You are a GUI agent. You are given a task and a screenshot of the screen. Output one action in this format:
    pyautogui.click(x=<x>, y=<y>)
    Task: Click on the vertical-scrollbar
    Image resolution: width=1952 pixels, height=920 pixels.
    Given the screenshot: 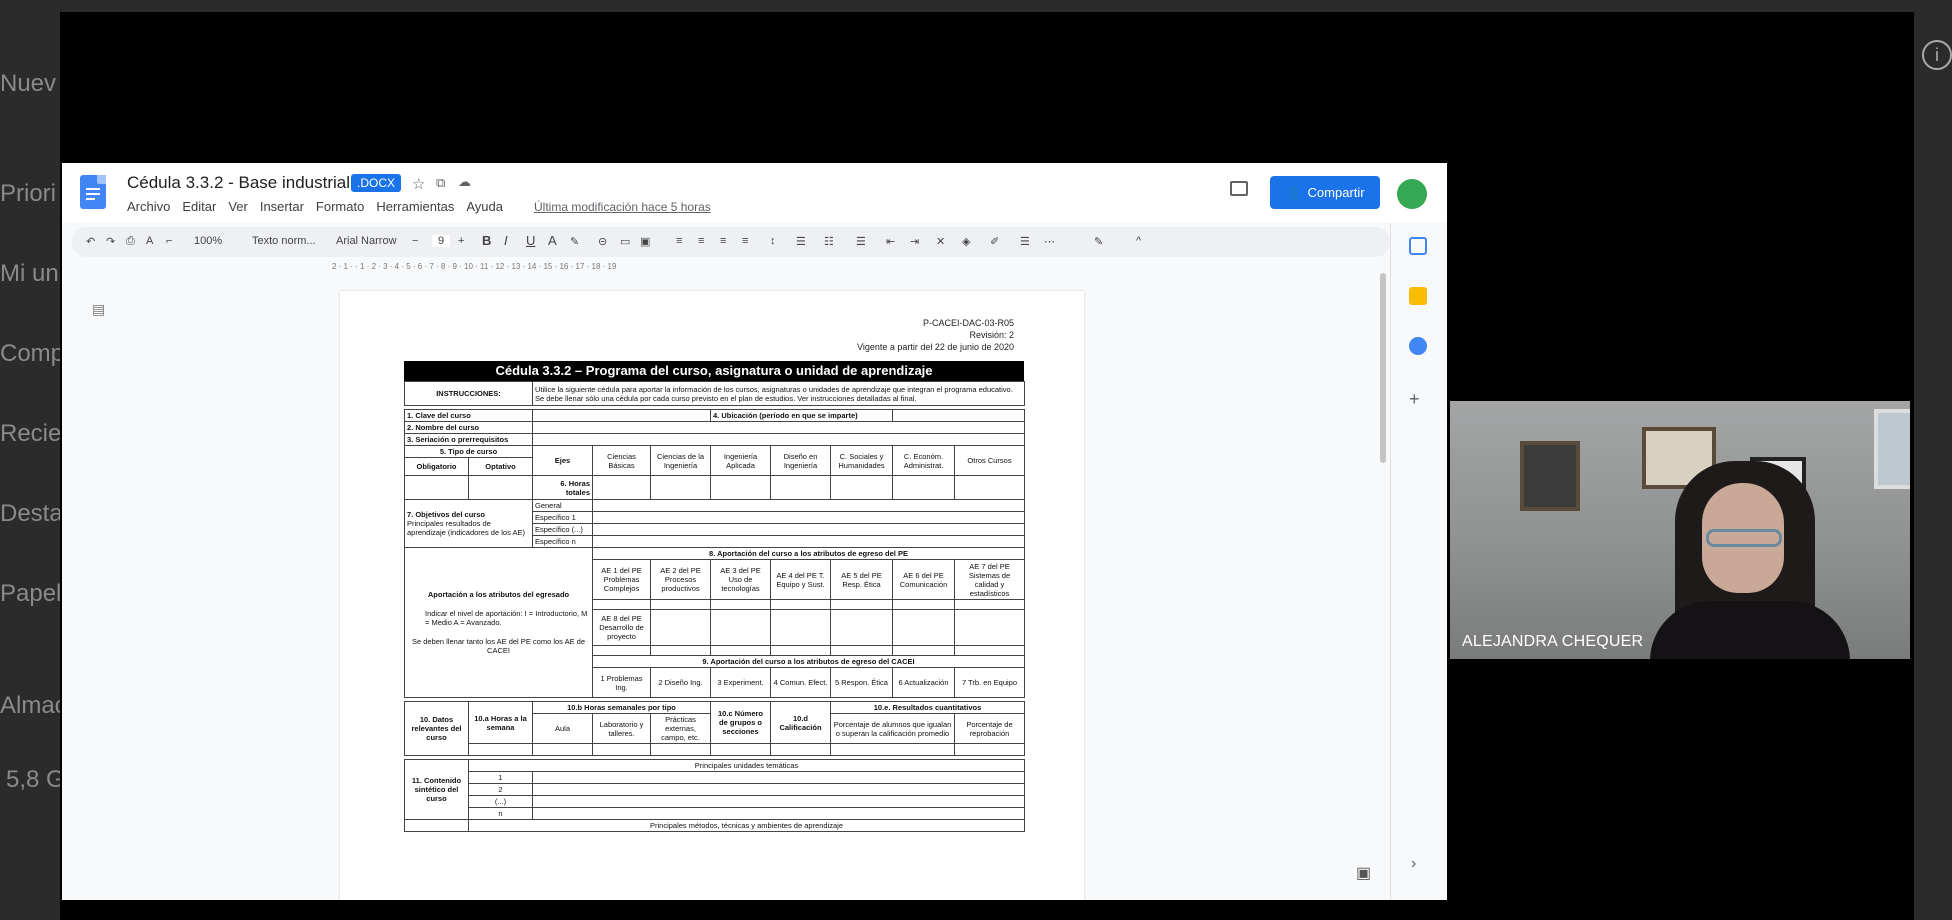 What is the action you would take?
    pyautogui.click(x=1383, y=368)
    